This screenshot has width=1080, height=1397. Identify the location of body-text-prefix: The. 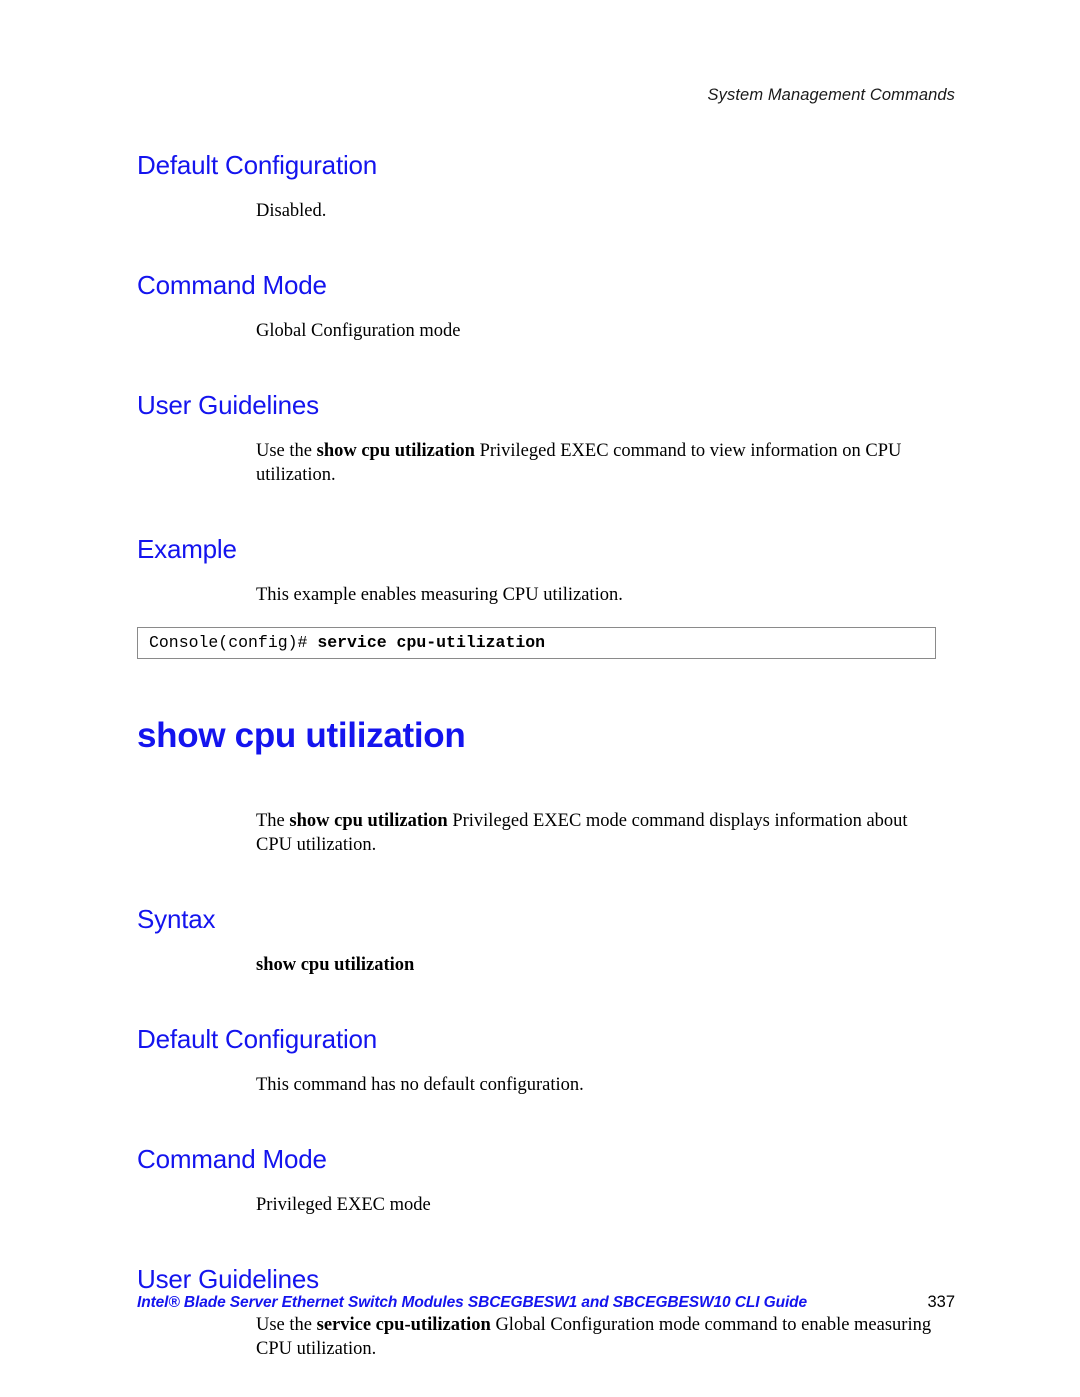
(273, 821).